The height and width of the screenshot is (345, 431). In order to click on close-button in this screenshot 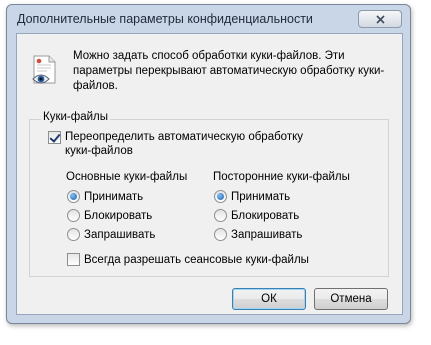, I will do `click(380, 19)`.